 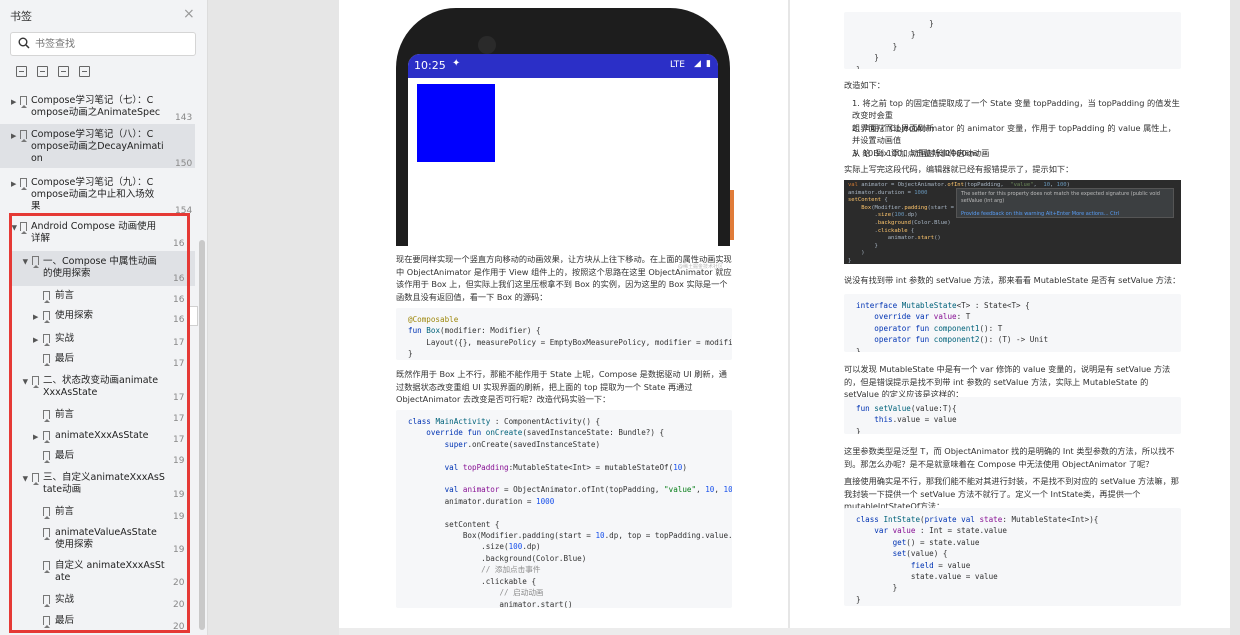 What do you see at coordinates (115, 625) in the screenshot?
I see `bookmark-item: 最后 20` at bounding box center [115, 625].